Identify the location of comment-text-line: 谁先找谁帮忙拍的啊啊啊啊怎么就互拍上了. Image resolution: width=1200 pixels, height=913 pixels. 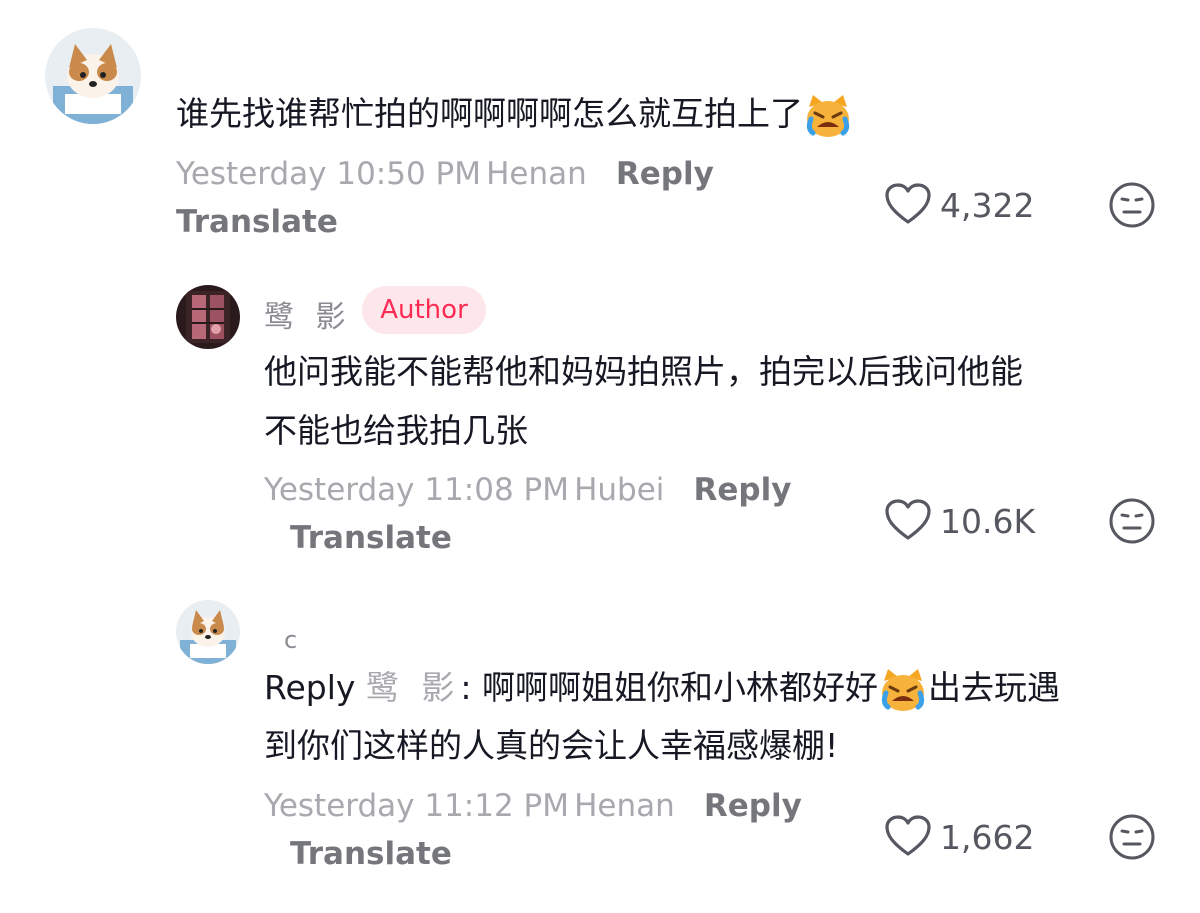
(489, 113).